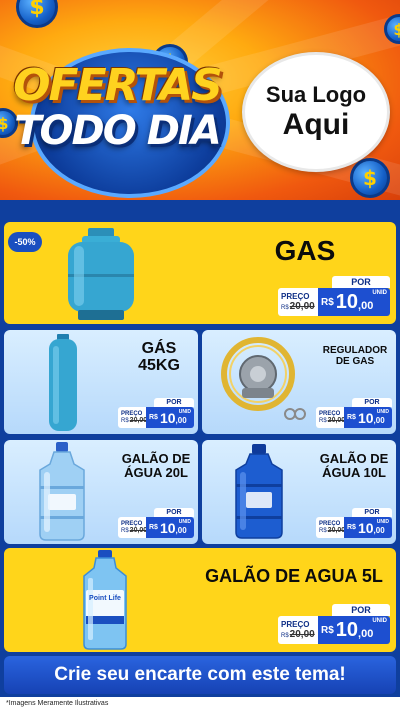  What do you see at coordinates (200, 704) in the screenshot?
I see `footnote: *Imagens Meramente Ilustrativas` at bounding box center [200, 704].